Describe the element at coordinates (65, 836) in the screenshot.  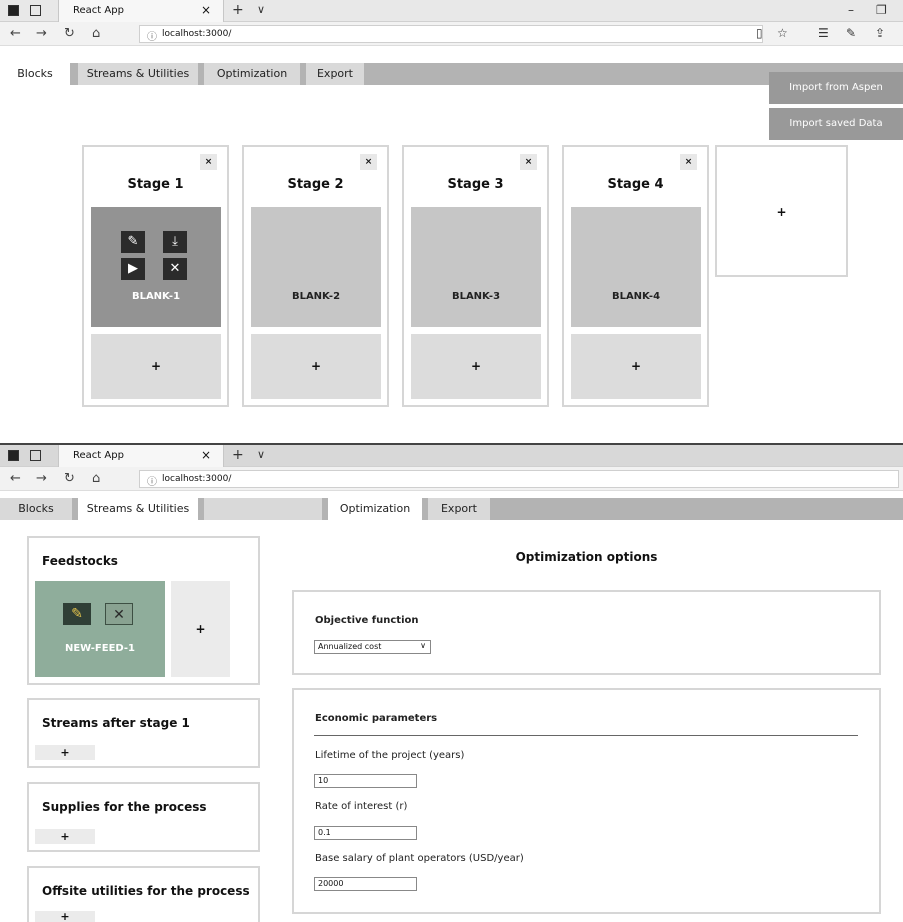
I see `add-supply-button: +` at that location.